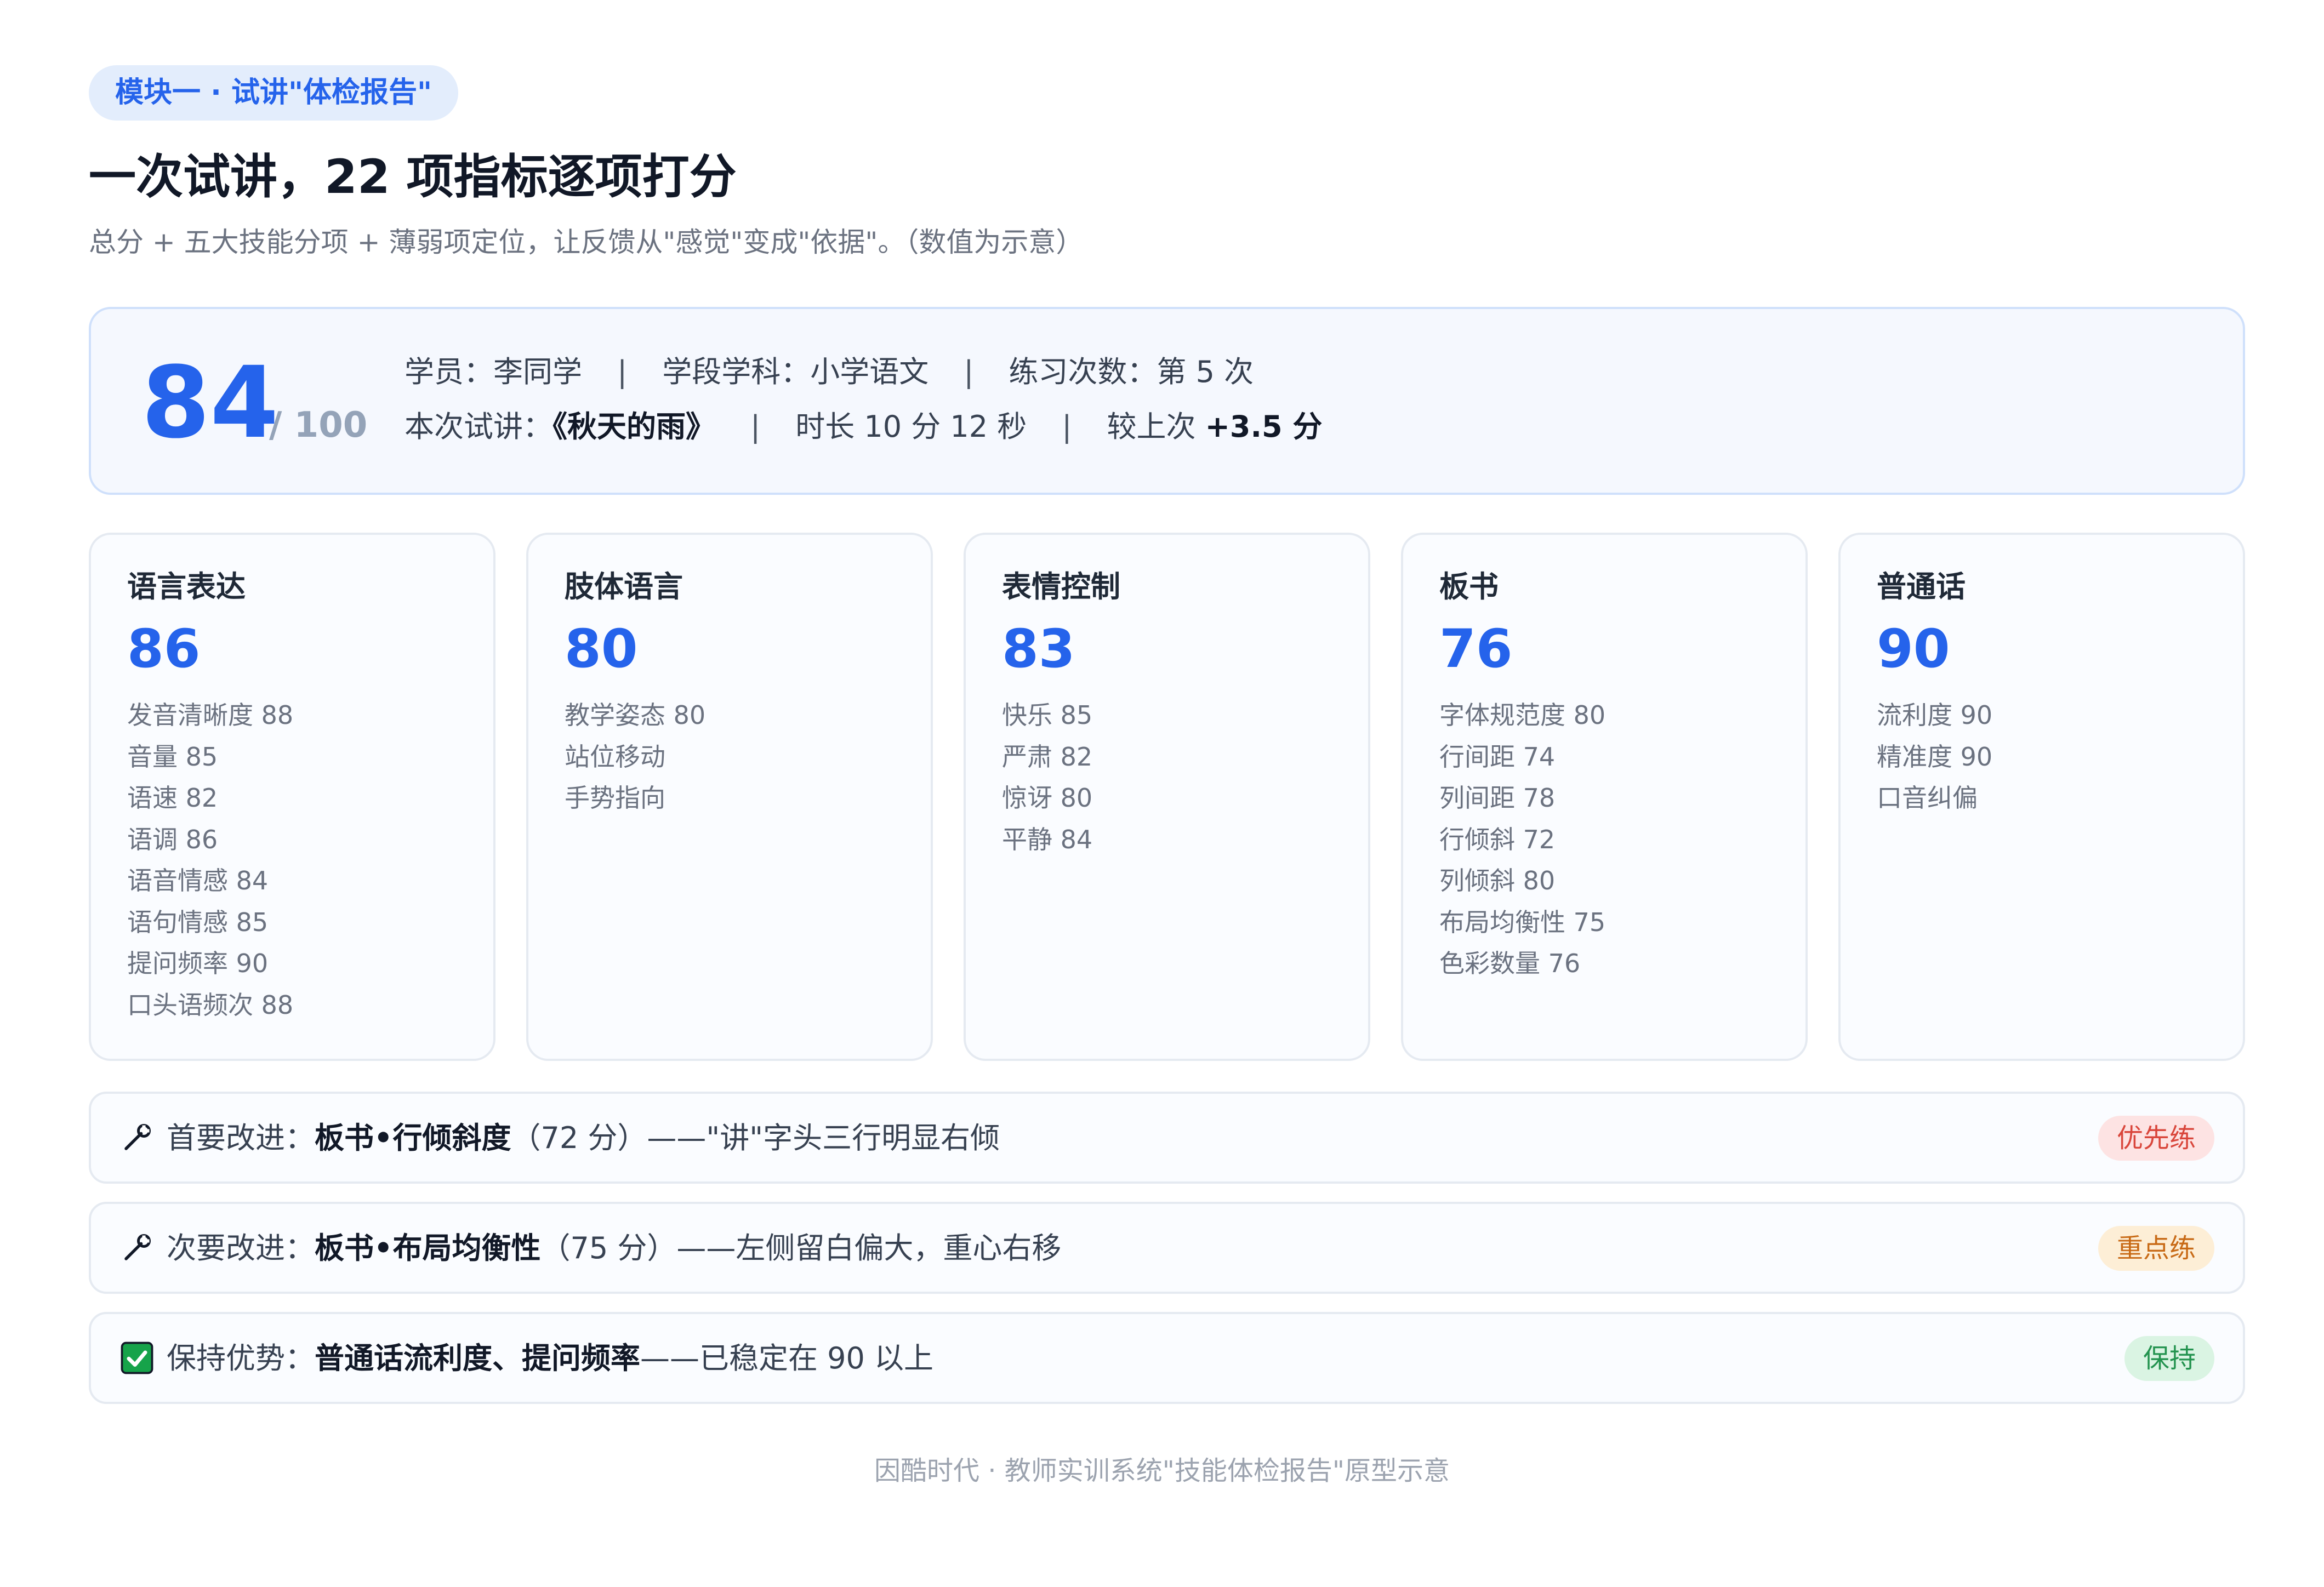 Image resolution: width=2324 pixels, height=1587 pixels. What do you see at coordinates (537, 372) in the screenshot?
I see `student-name: 李同学` at bounding box center [537, 372].